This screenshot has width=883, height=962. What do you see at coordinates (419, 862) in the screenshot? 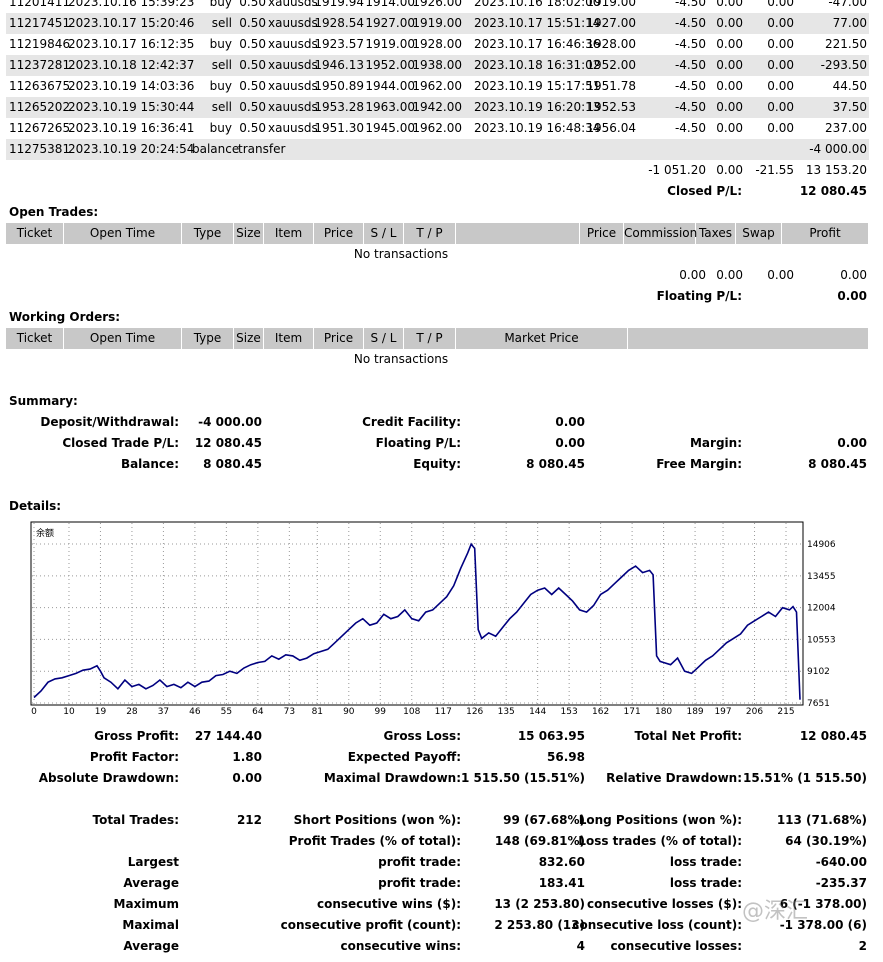
I see `largest-profit-label: profit trade:` at bounding box center [419, 862].